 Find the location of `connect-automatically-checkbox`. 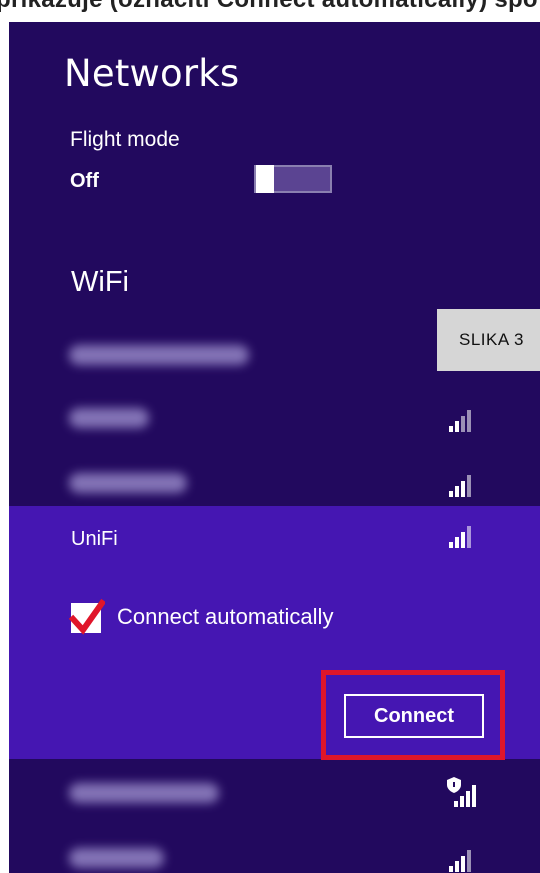

connect-automatically-checkbox is located at coordinates (87, 616).